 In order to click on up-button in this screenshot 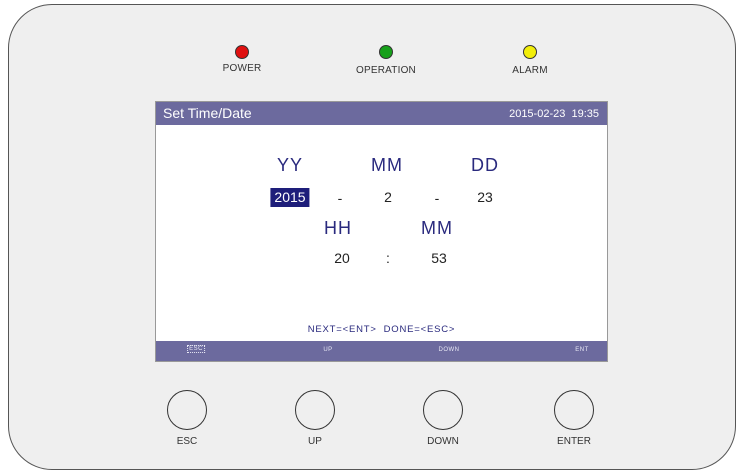, I will do `click(315, 410)`.